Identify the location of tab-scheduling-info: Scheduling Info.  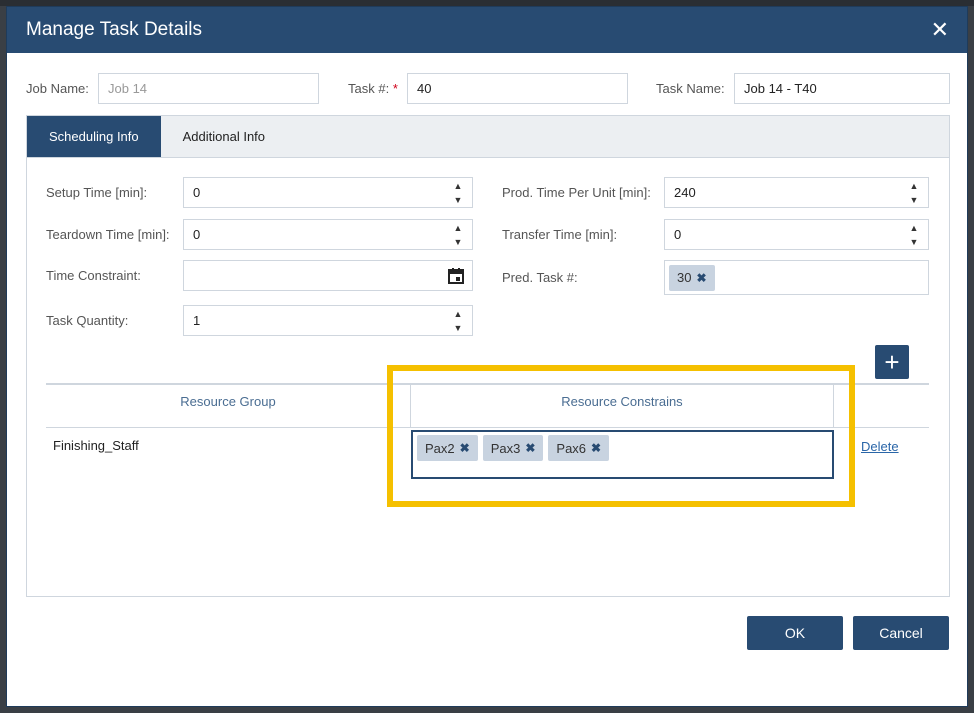
(94, 136).